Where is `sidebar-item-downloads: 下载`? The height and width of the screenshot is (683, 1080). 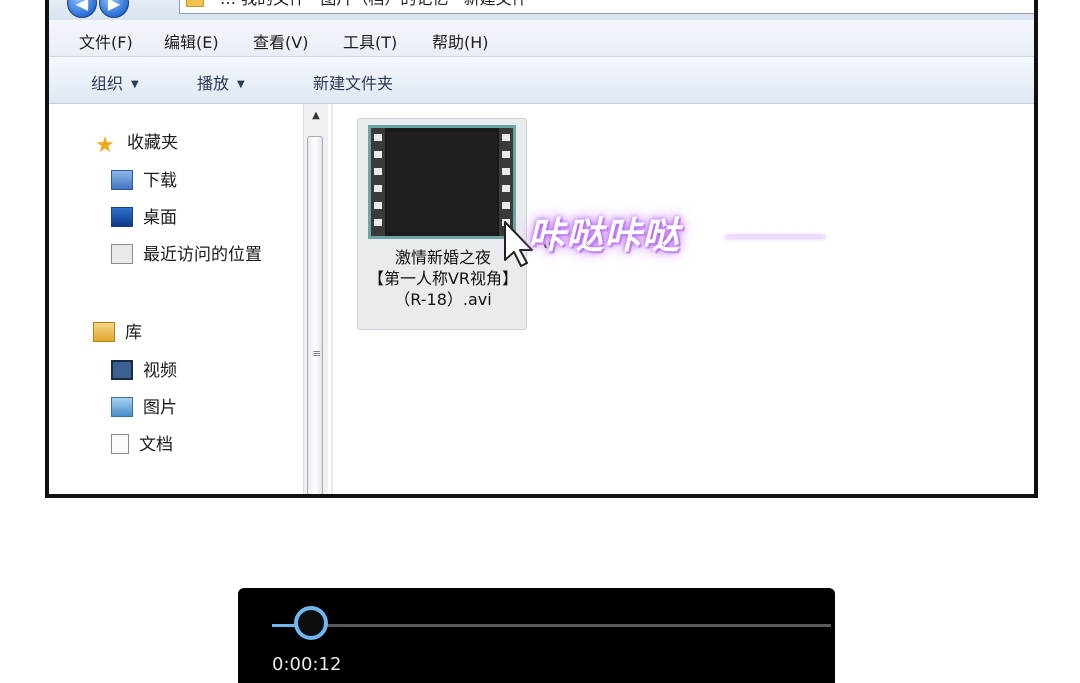 sidebar-item-downloads: 下载 is located at coordinates (144, 178).